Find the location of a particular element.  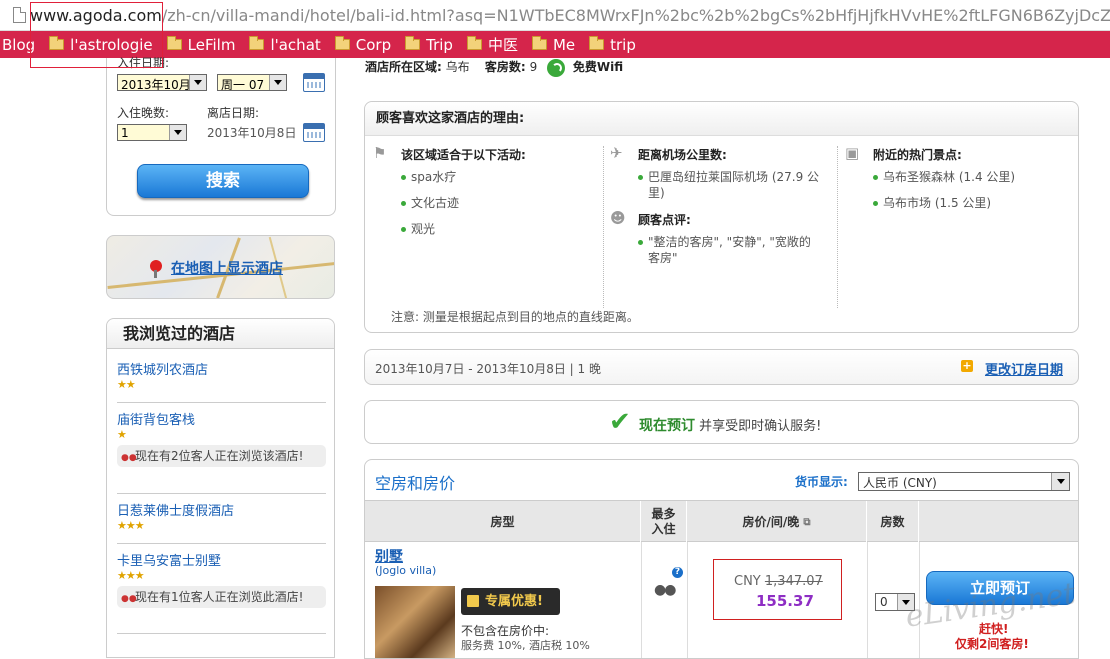

bookmark-label: LeFilm is located at coordinates (211, 44).